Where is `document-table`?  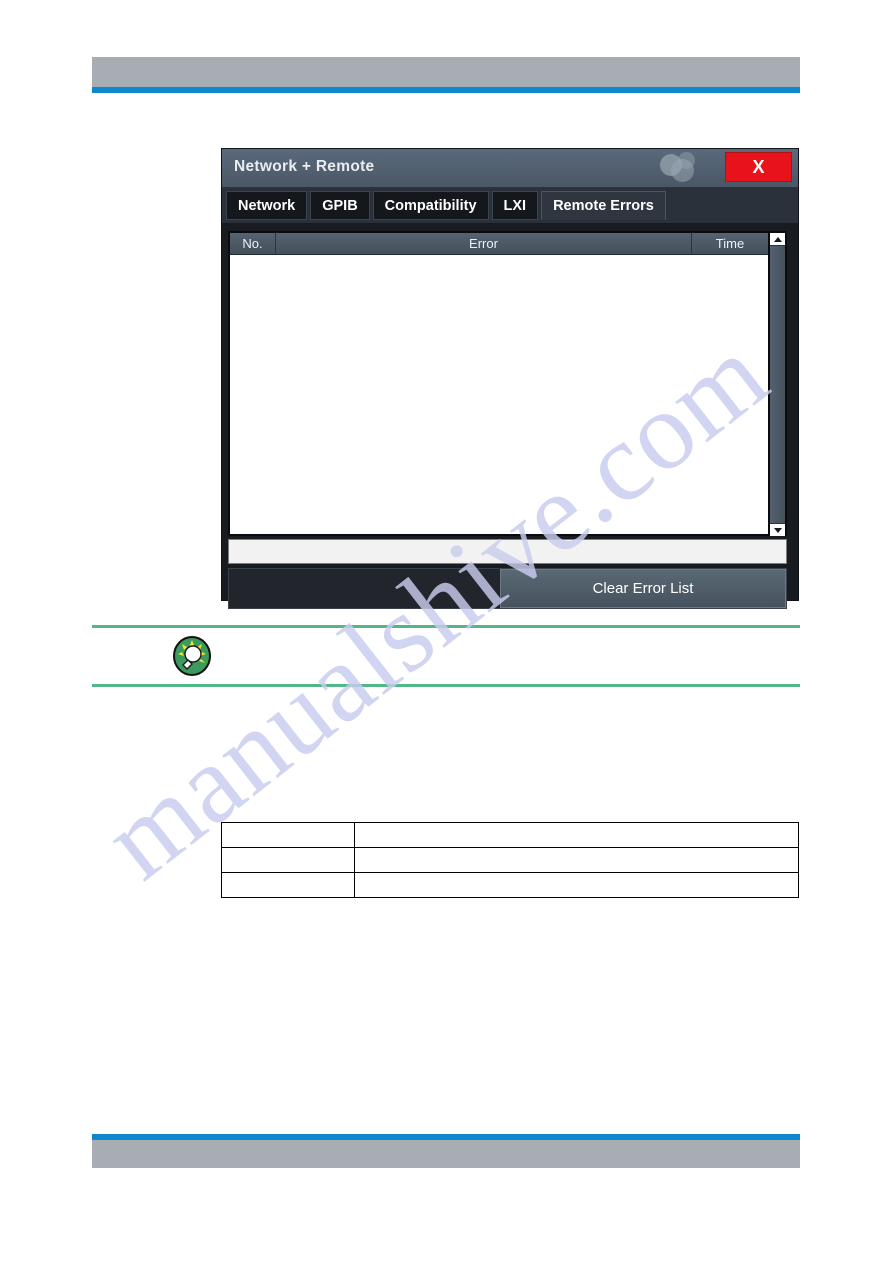
document-table is located at coordinates (509, 860).